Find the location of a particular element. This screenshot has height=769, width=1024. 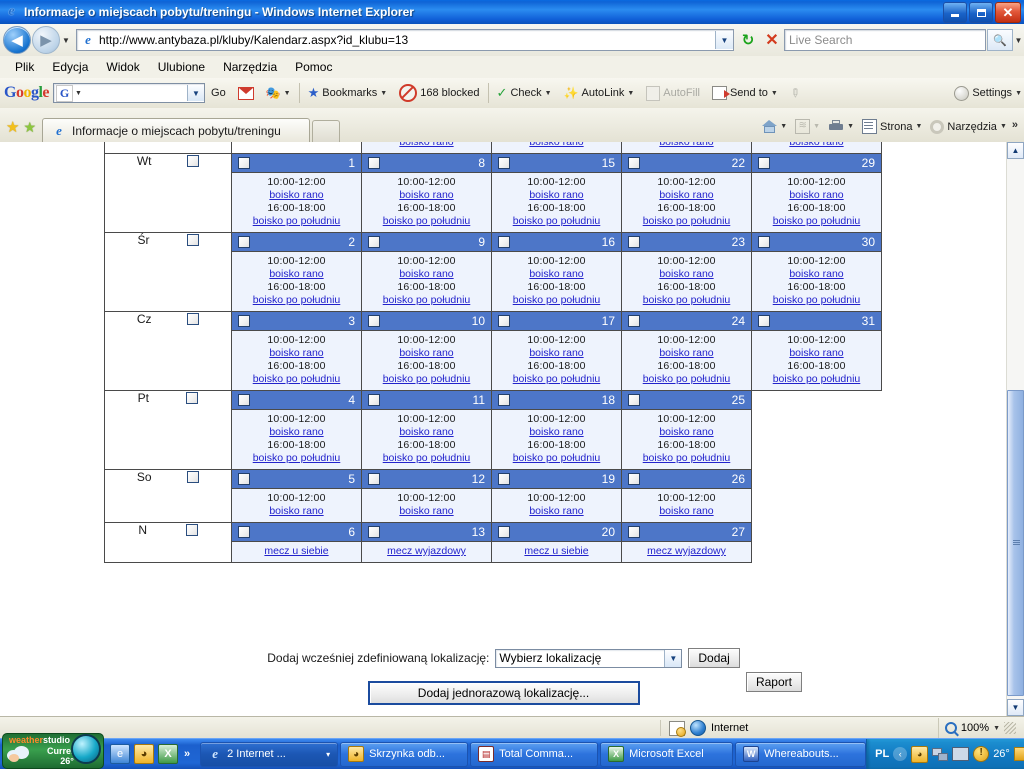

quicklaunch-overflow-button: » is located at coordinates (187, 754).